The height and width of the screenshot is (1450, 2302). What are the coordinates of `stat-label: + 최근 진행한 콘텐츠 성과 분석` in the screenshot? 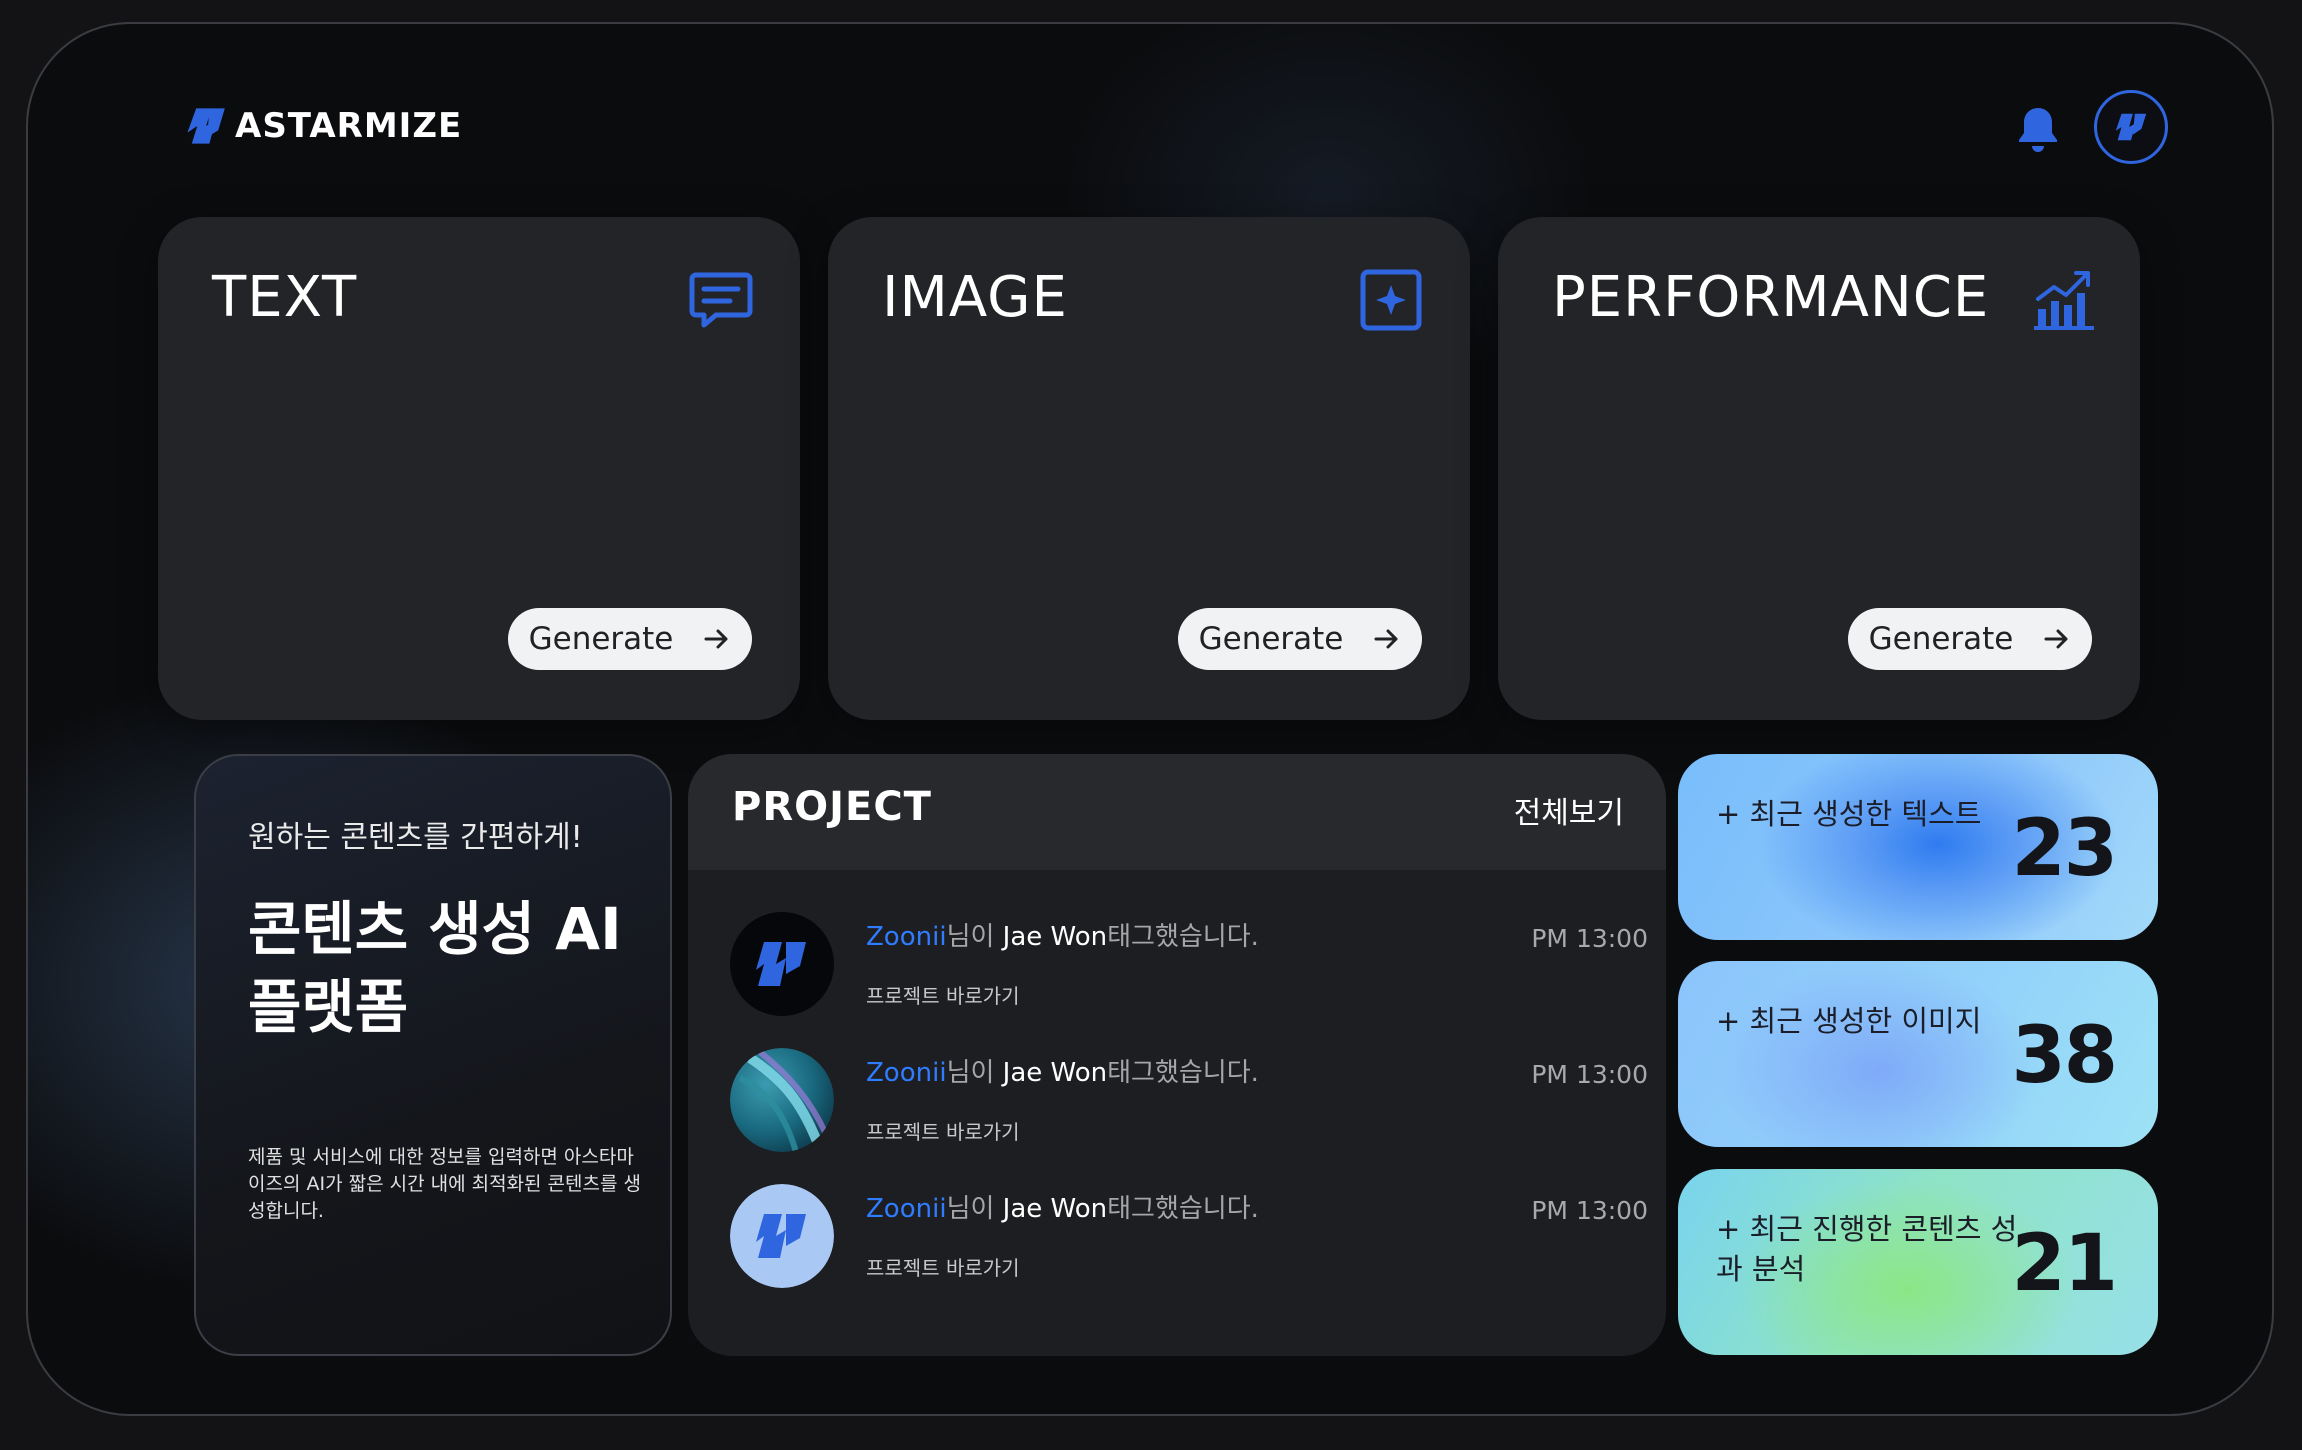 It's located at (1867, 1249).